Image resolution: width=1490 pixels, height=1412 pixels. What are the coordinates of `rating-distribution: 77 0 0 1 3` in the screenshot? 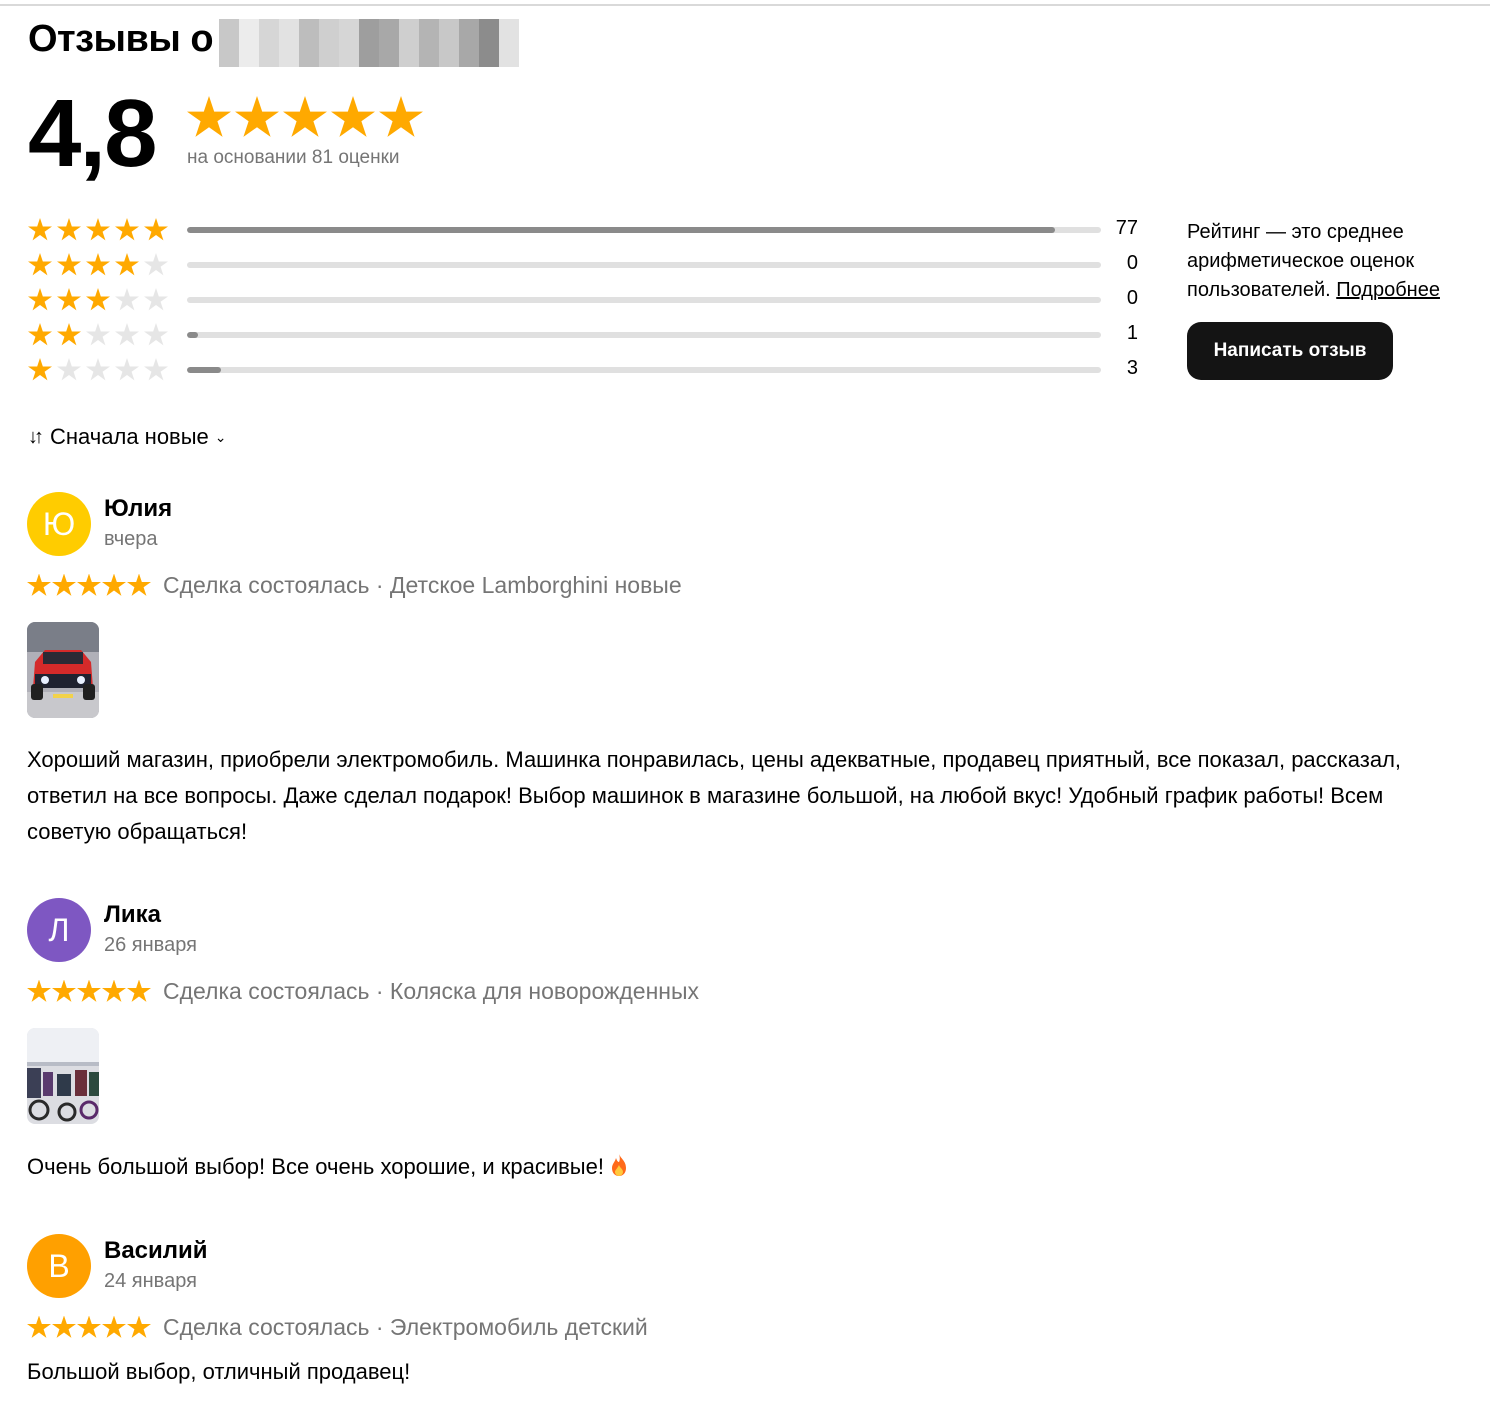 It's located at (583, 299).